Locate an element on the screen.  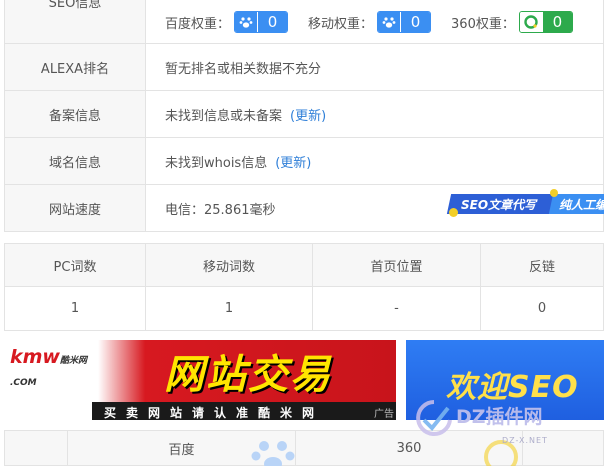
icp-value: 未找到信息或未备案 is located at coordinates (224, 116).